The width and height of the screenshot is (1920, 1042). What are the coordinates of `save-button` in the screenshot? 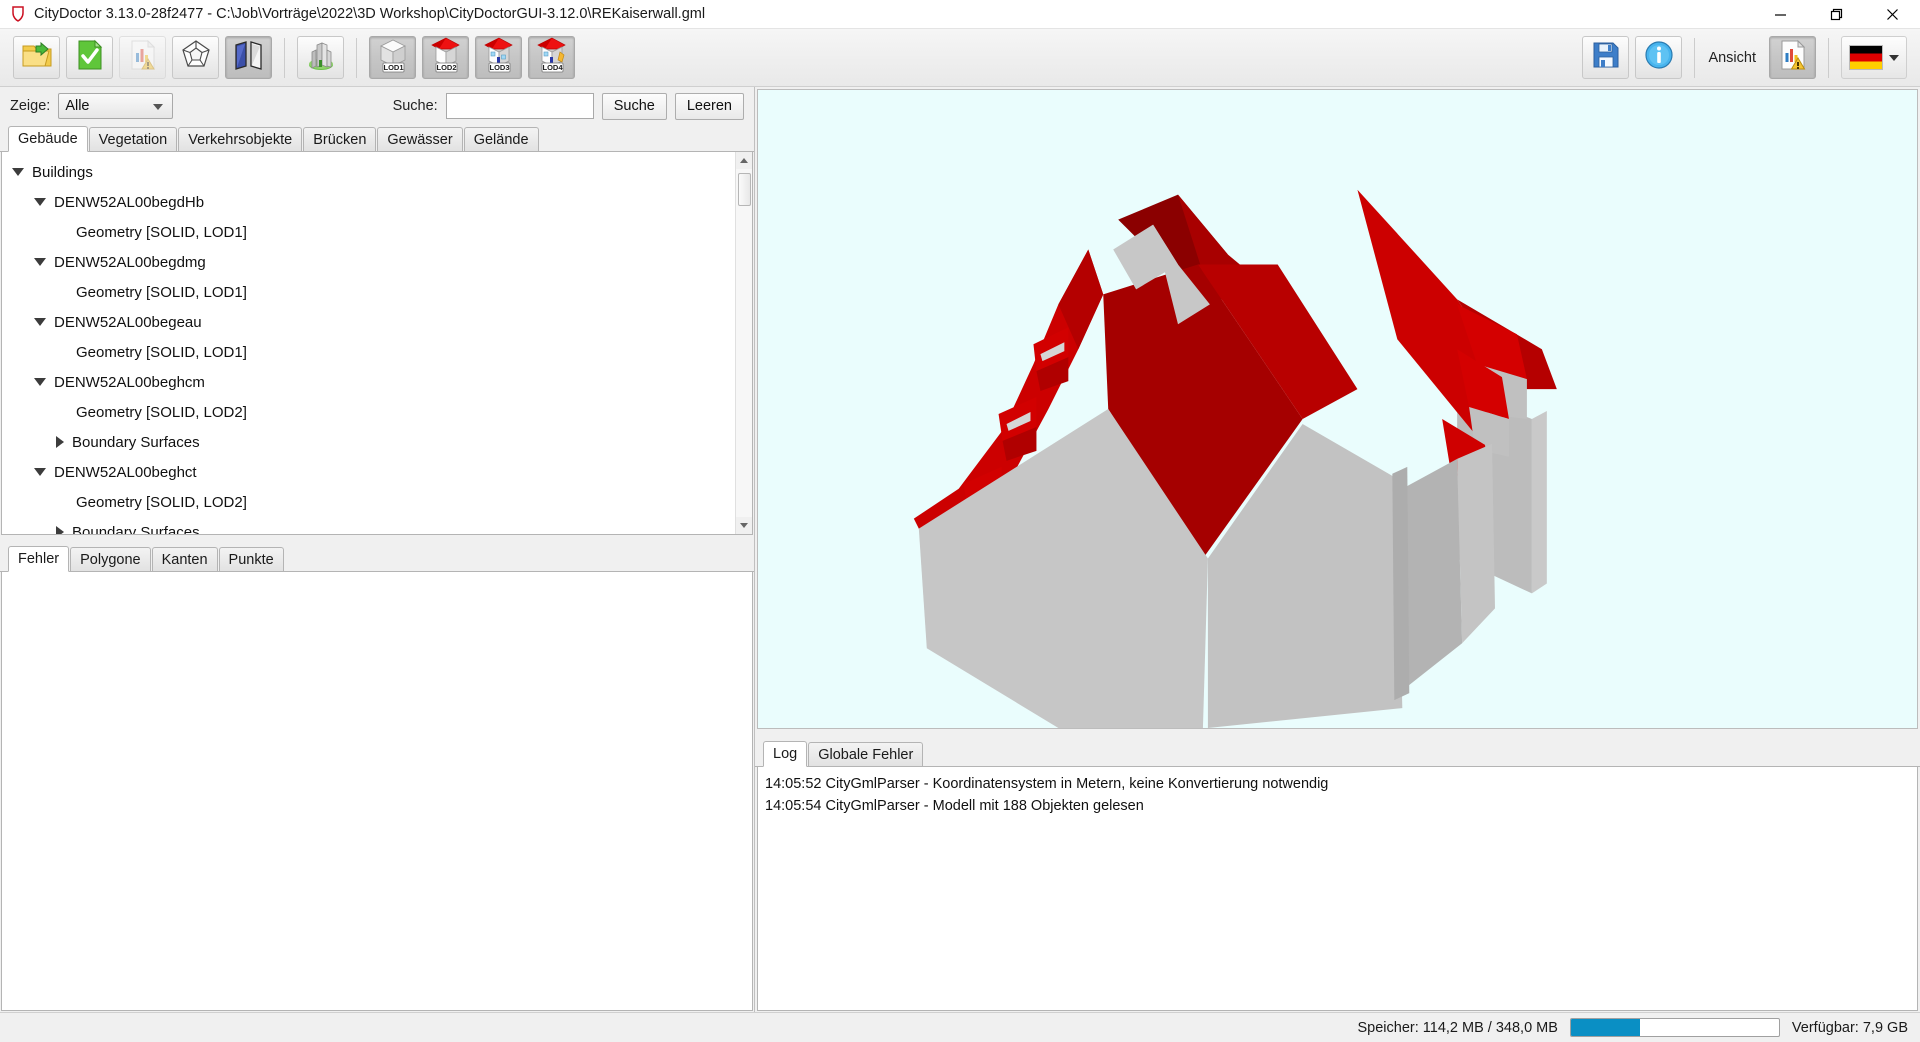 It's located at (1606, 57).